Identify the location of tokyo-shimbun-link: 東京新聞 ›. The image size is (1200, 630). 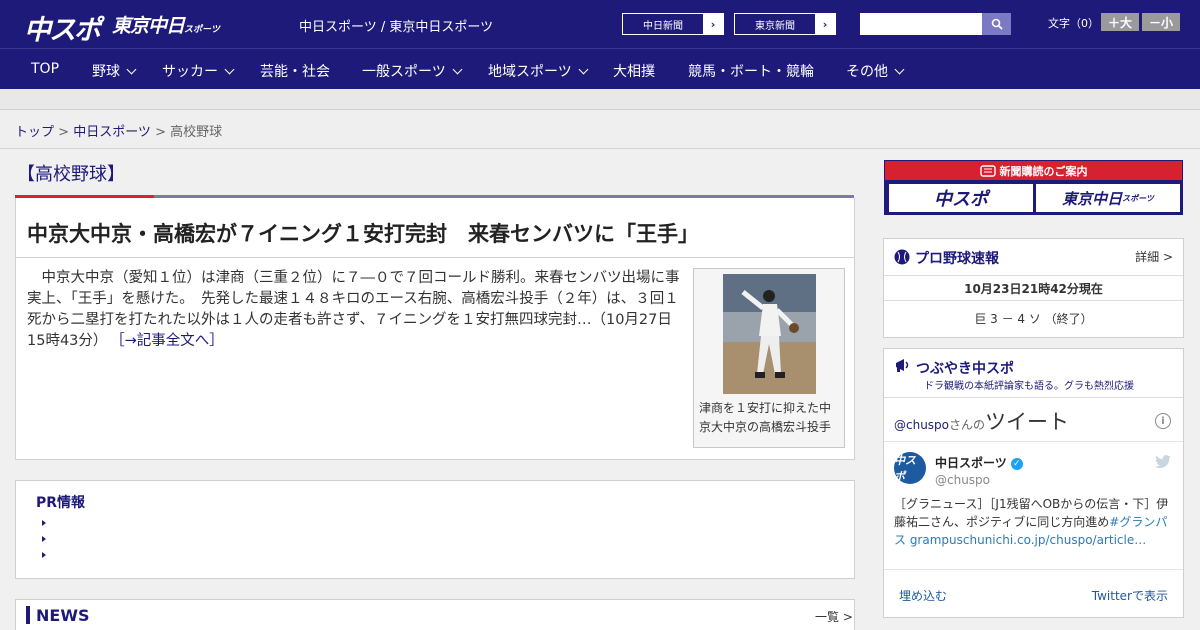
(785, 24).